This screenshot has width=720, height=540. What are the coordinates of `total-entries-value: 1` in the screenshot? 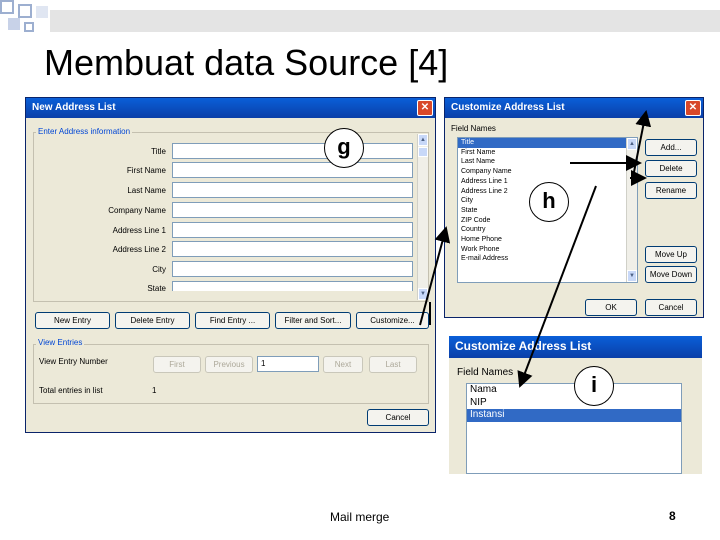 It's located at (154, 390).